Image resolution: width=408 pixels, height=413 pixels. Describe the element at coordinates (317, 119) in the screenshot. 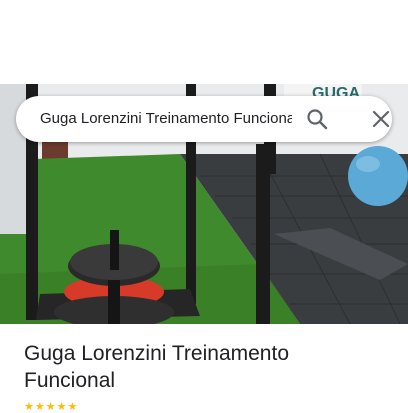

I see `search-icon` at that location.